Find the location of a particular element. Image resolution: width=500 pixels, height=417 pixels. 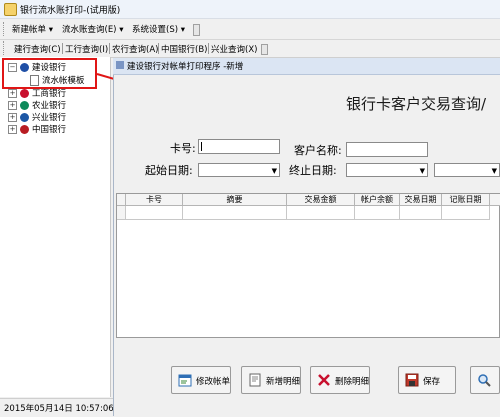

tree-item-label: 农业银行 is located at coordinates (49, 106).